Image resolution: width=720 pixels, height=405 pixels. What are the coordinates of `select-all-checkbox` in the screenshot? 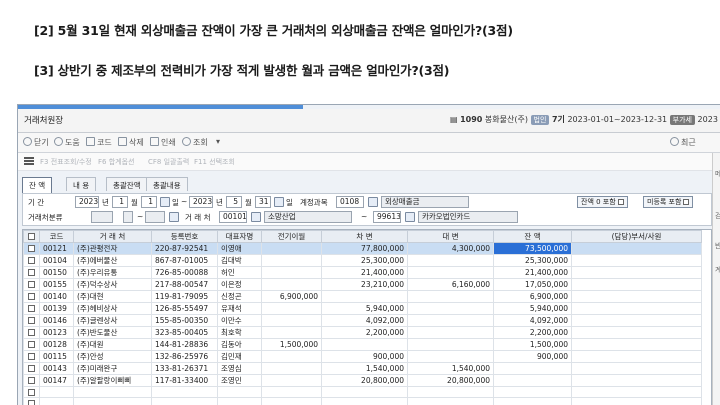 It's located at (31, 236).